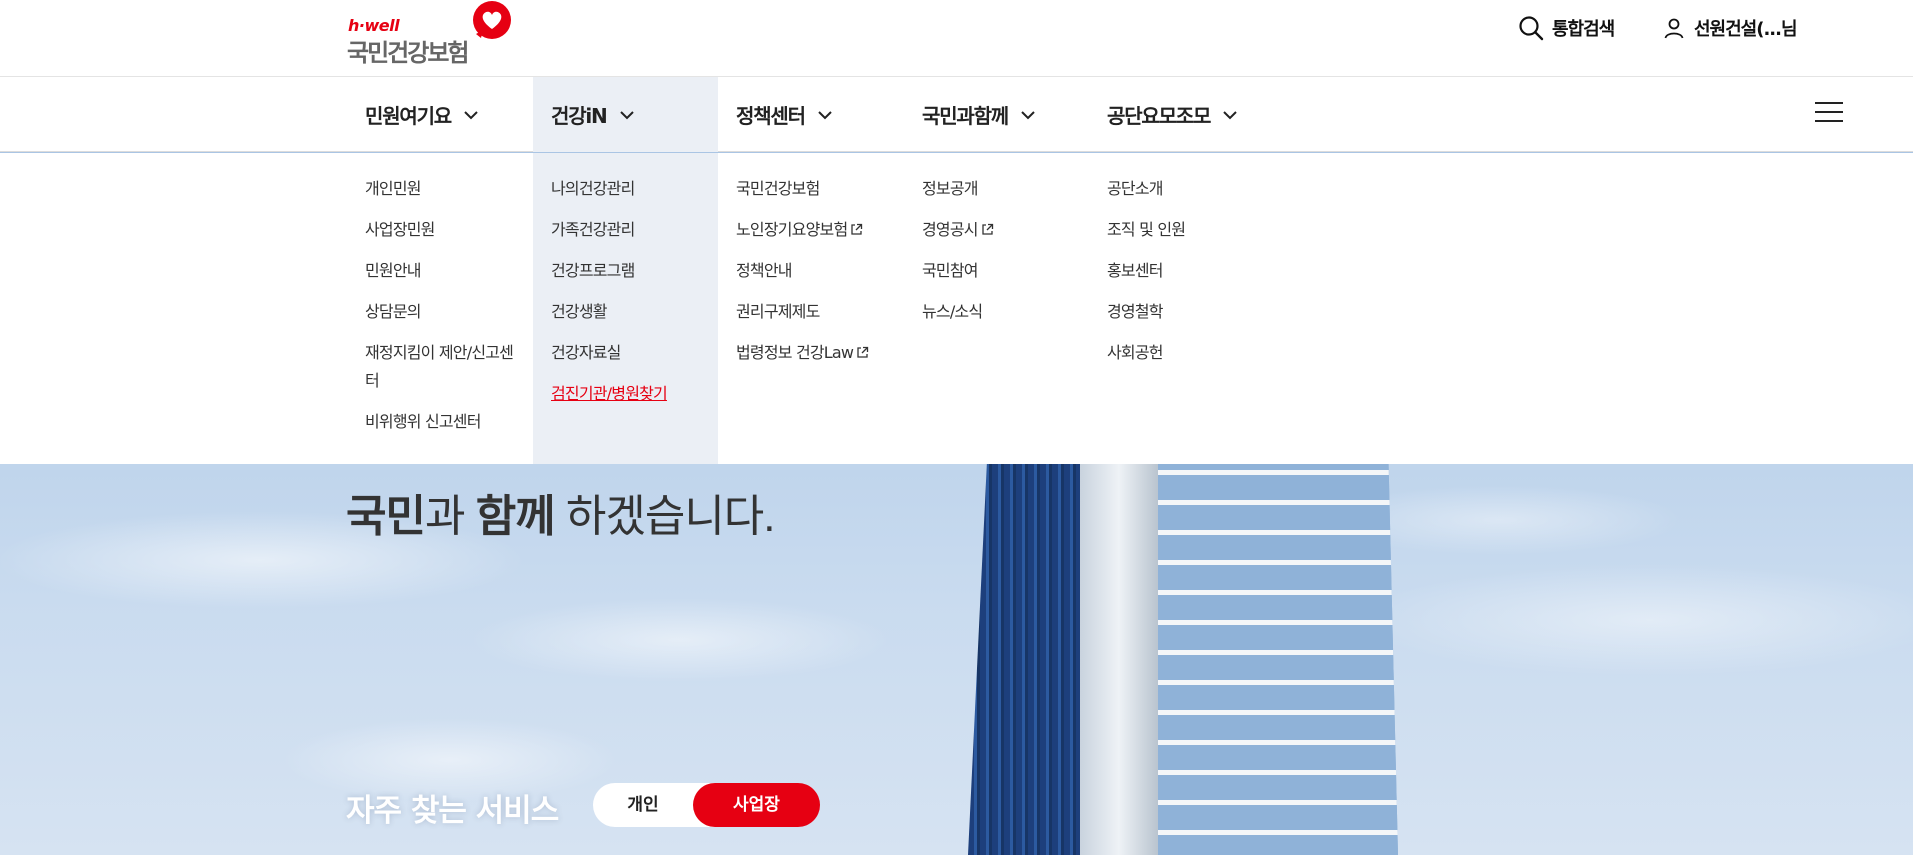  What do you see at coordinates (408, 53) in the screenshot?
I see `logo-name: 국민건강보험` at bounding box center [408, 53].